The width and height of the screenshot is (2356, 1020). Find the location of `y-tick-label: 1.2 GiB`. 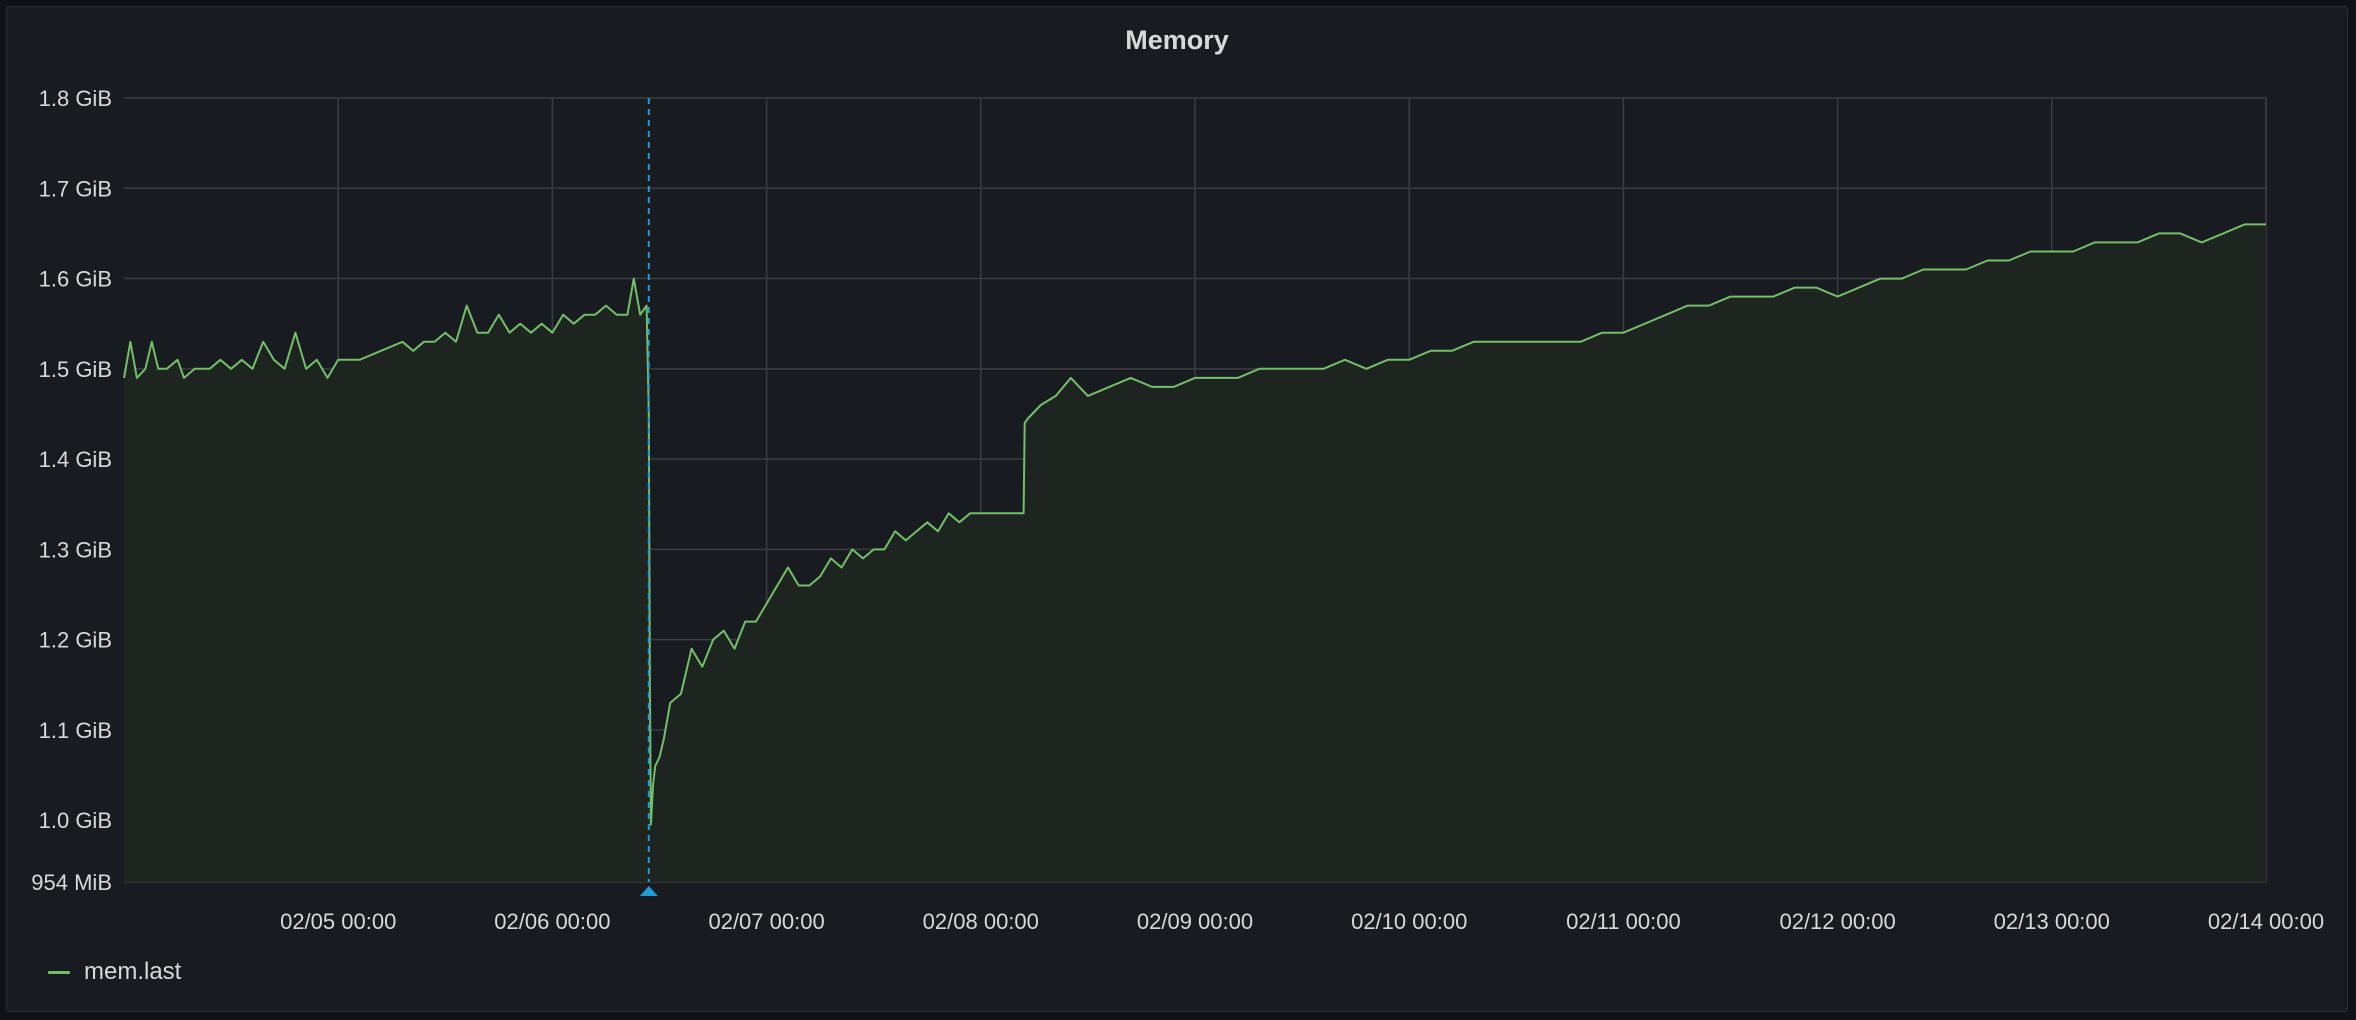

y-tick-label: 1.2 GiB is located at coordinates (75, 640).